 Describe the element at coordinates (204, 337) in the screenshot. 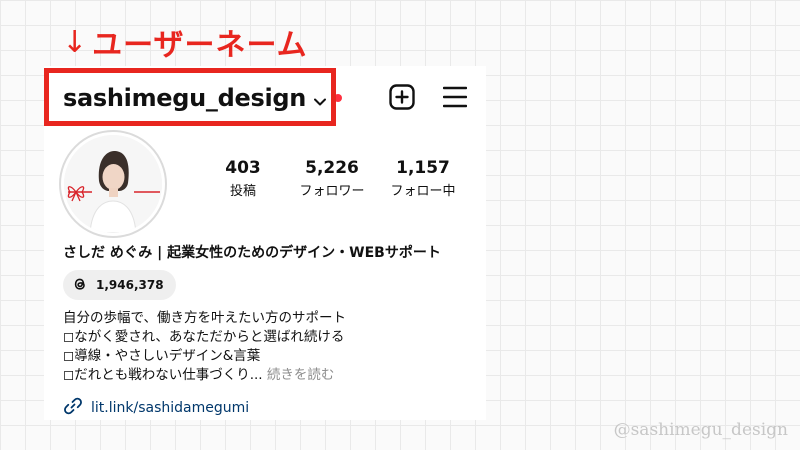

I see `bio-line: ◻︎ながく愛され、あなただからと選ばれ続ける` at that location.